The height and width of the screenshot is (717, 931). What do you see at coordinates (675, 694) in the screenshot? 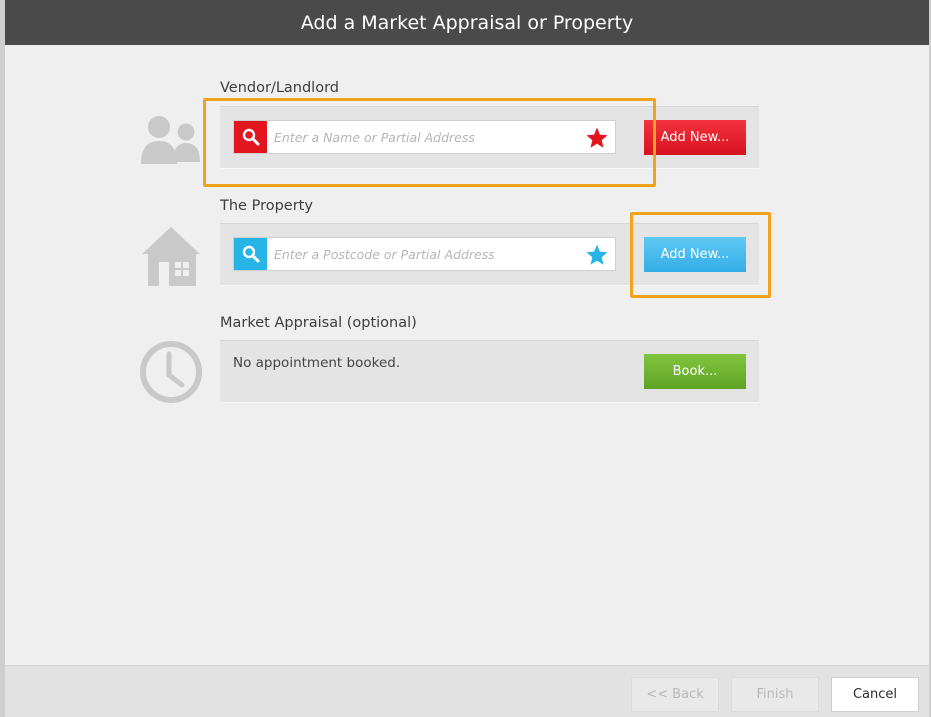
I see `back-button: << Back` at bounding box center [675, 694].